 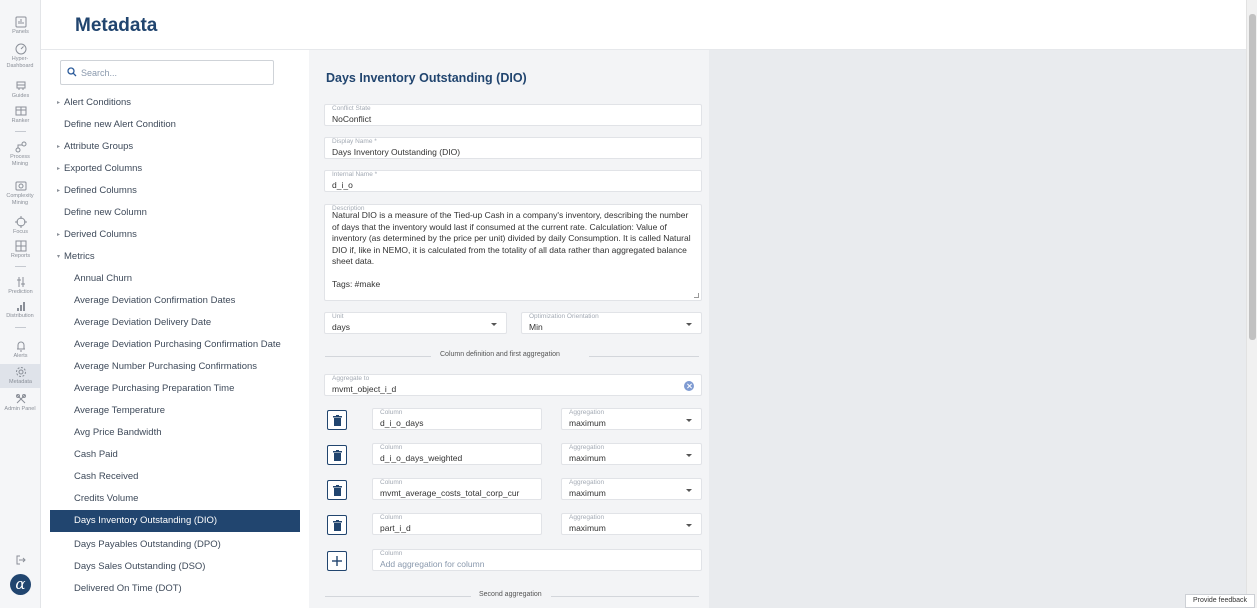 What do you see at coordinates (105, 212) in the screenshot?
I see `nav-label: Define new Column` at bounding box center [105, 212].